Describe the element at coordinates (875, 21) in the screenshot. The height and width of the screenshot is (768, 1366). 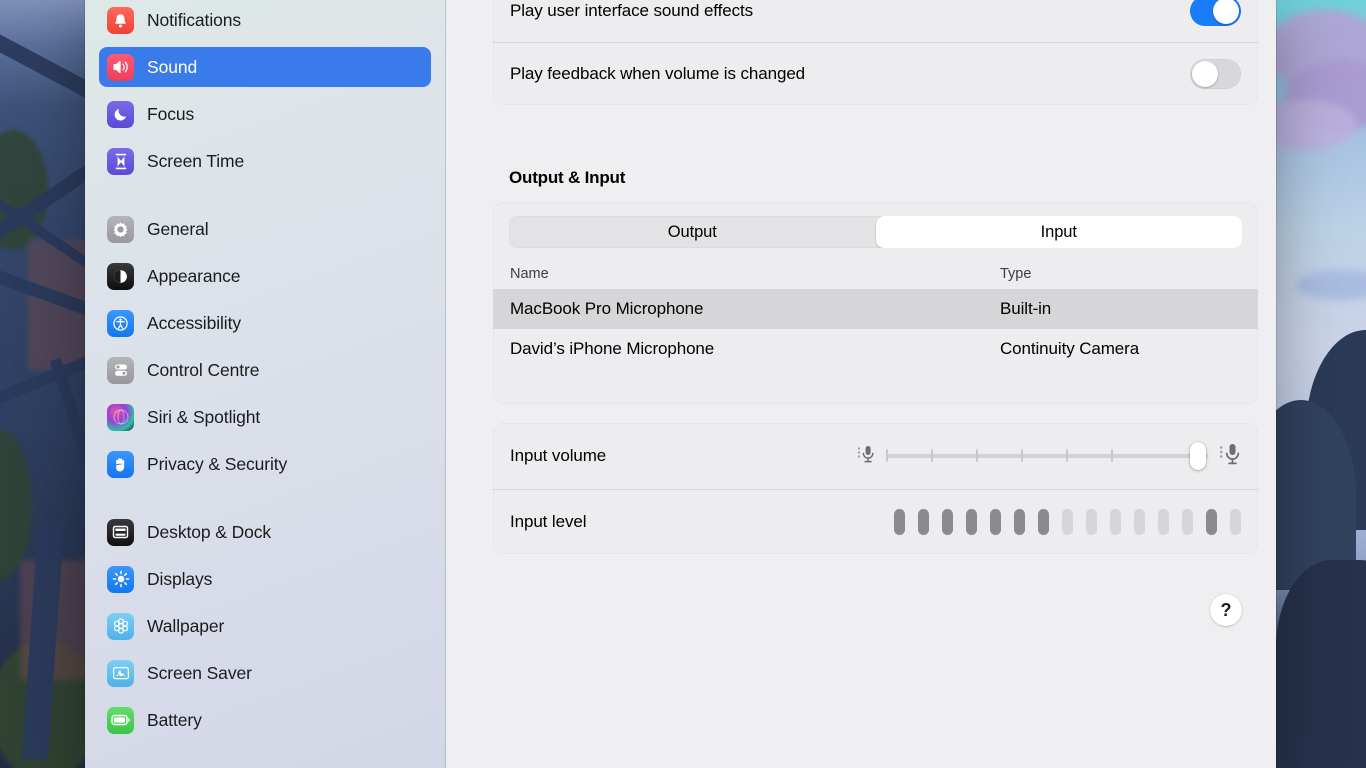
I see `row-ui-sound-effects: Play user interface sound effects` at that location.